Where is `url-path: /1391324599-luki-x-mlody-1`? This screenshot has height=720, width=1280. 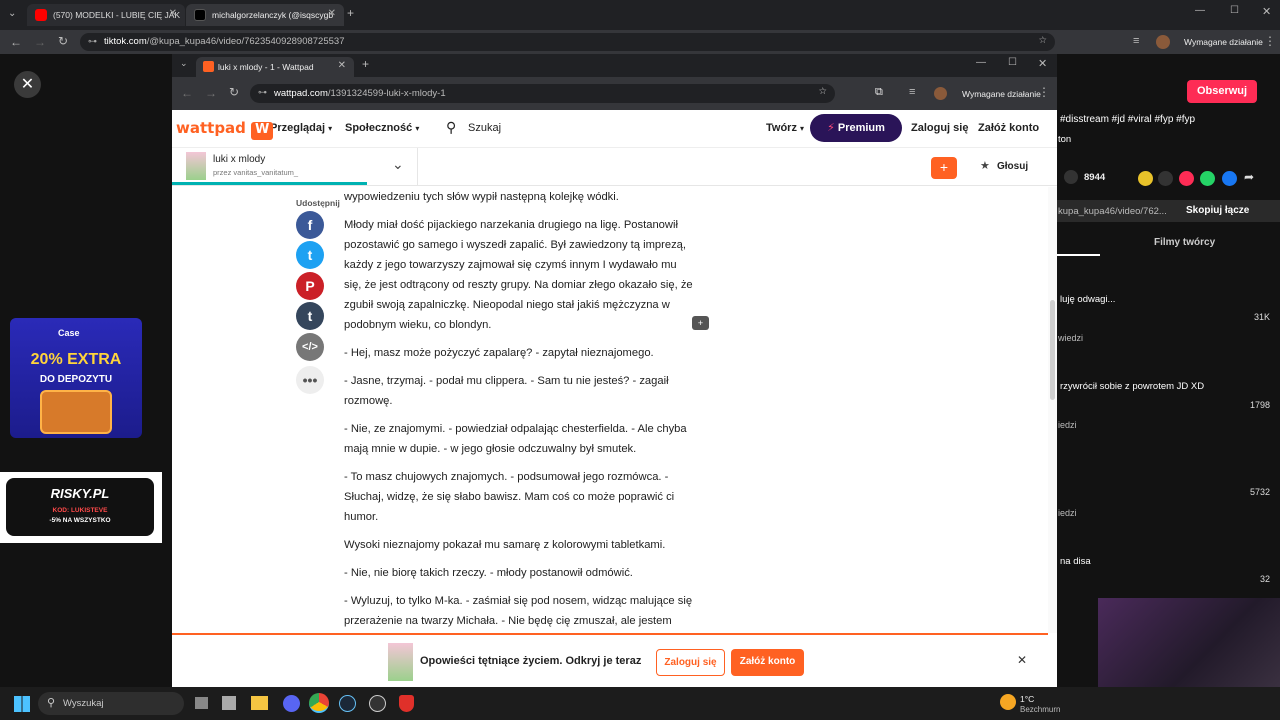 url-path: /1391324599-luki-x-mlody-1 is located at coordinates (386, 93).